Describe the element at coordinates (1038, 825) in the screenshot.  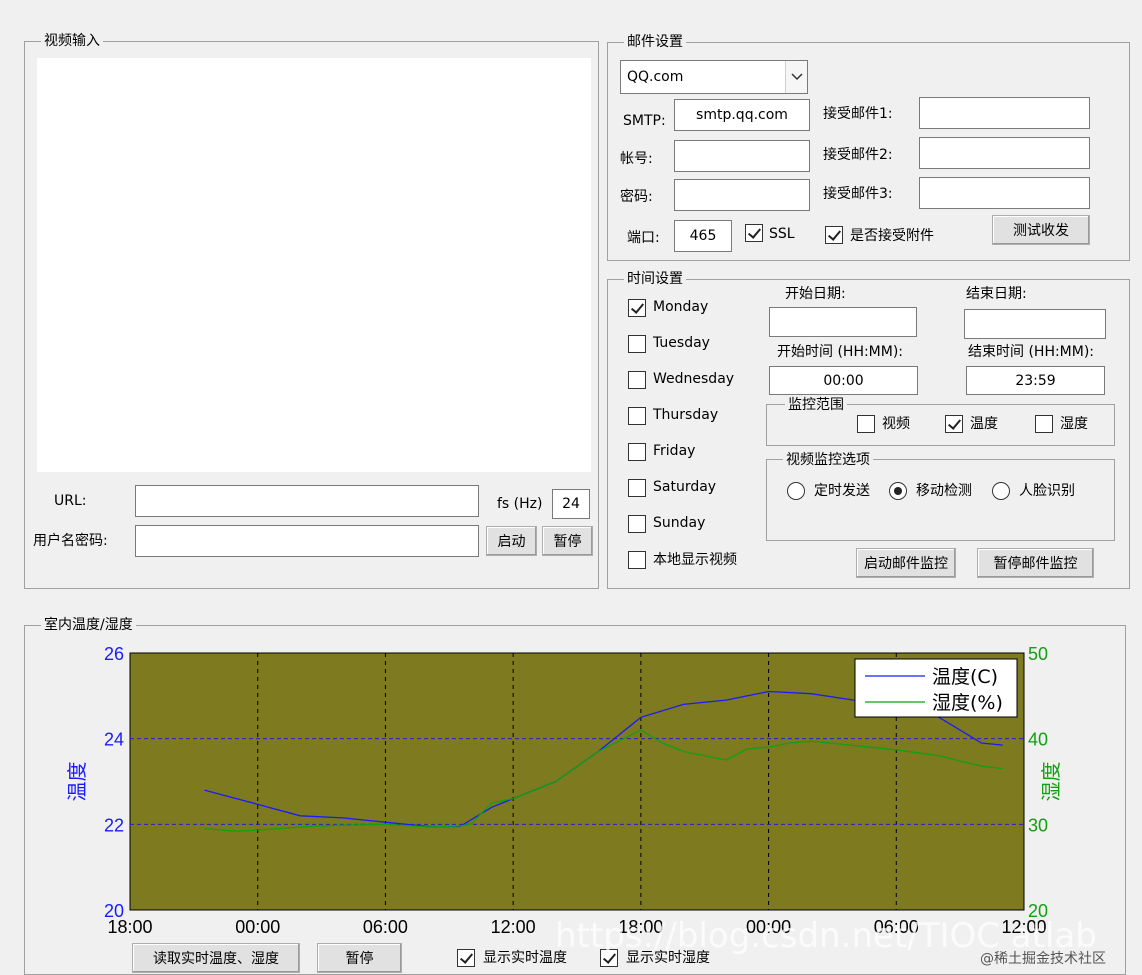
I see `y-right-tick-label: 30` at that location.